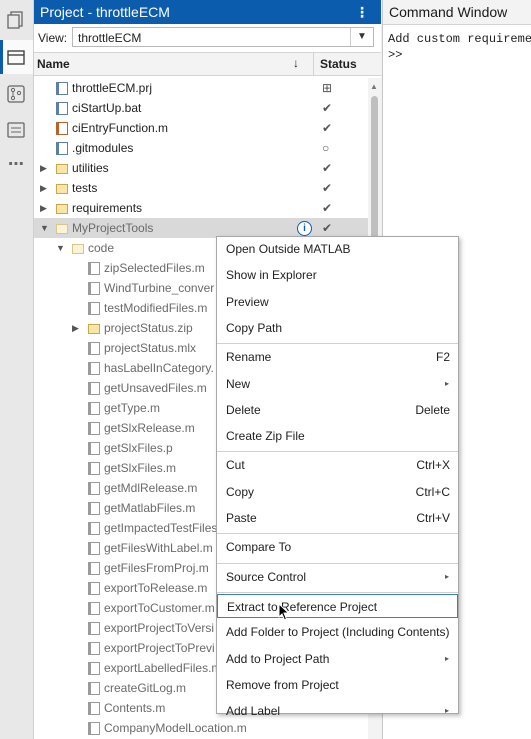 This screenshot has height=739, width=531. What do you see at coordinates (201, 148) in the screenshot?
I see `file-row: .gitmodules ○` at bounding box center [201, 148].